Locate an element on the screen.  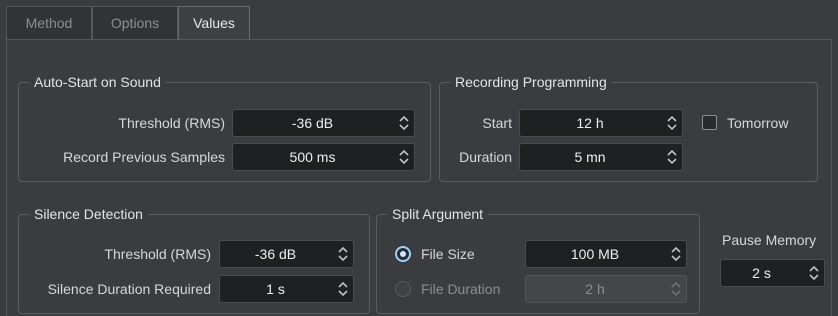
duration-label: Duration is located at coordinates (485, 157).